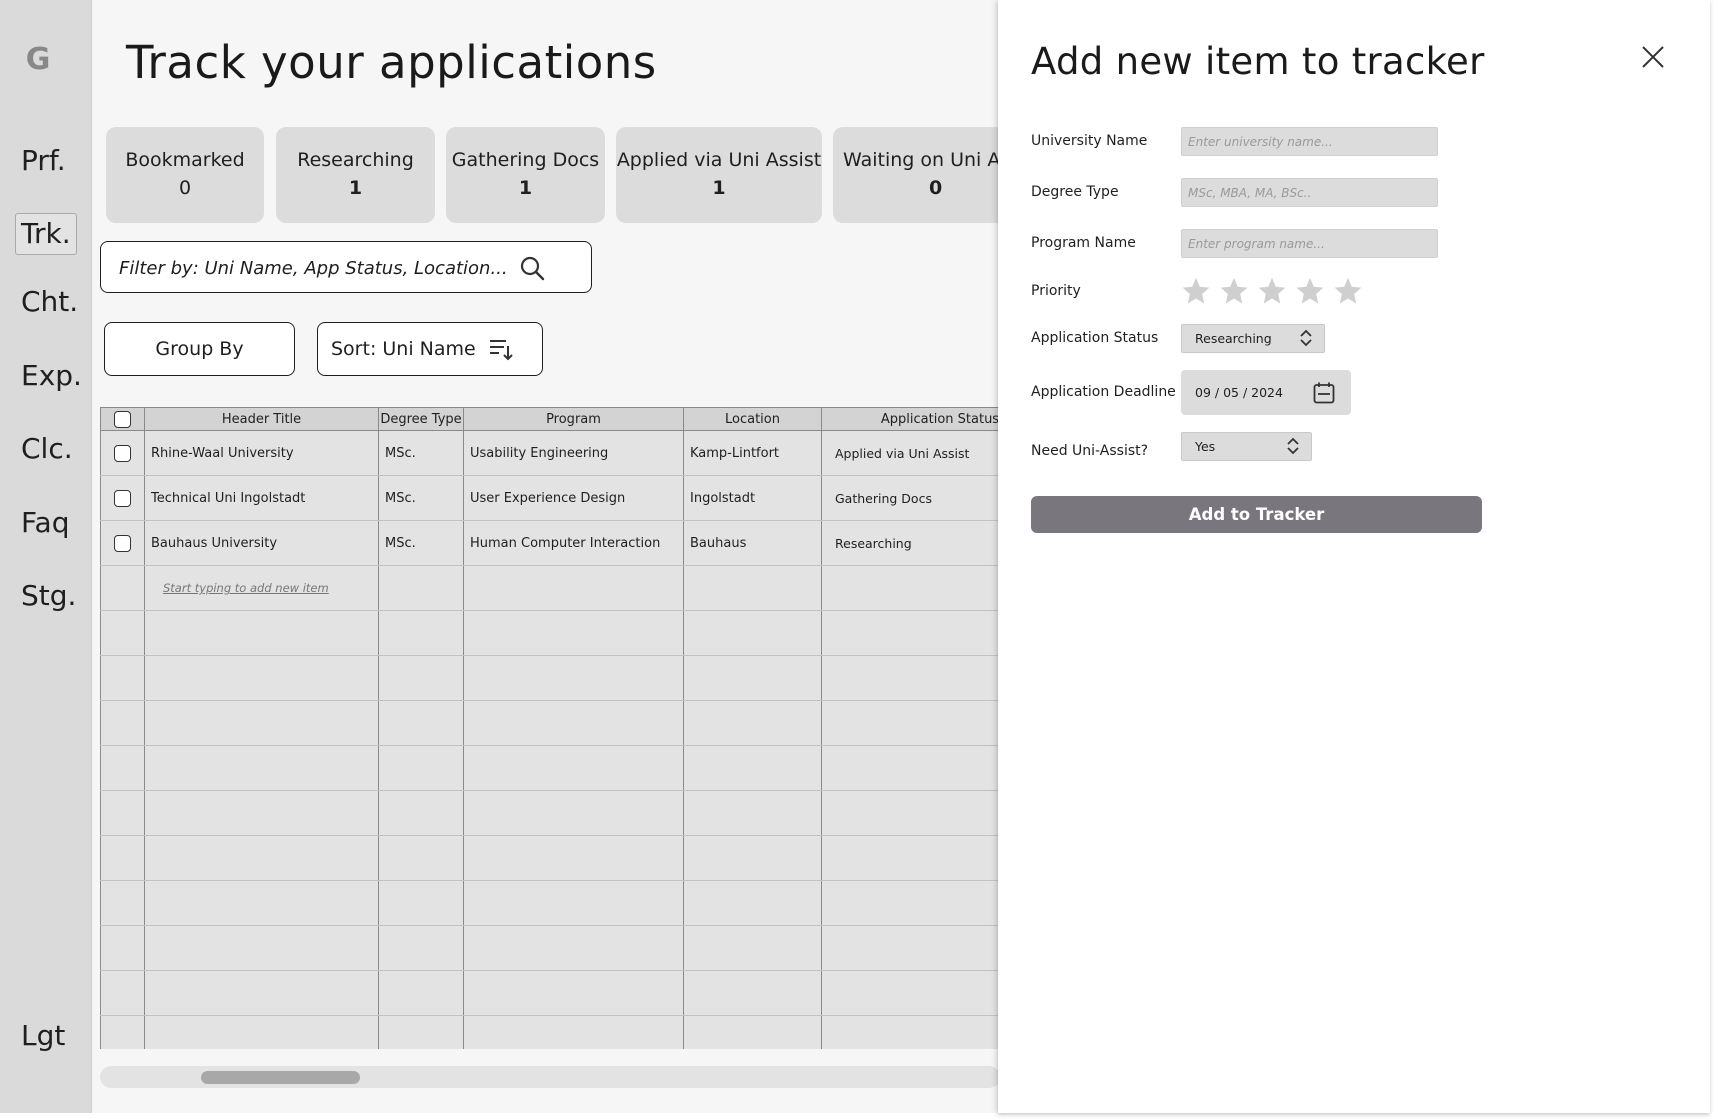 The width and height of the screenshot is (1714, 1119). What do you see at coordinates (403, 349) in the screenshot?
I see `sort-button-label: Sort: Uni Name` at bounding box center [403, 349].